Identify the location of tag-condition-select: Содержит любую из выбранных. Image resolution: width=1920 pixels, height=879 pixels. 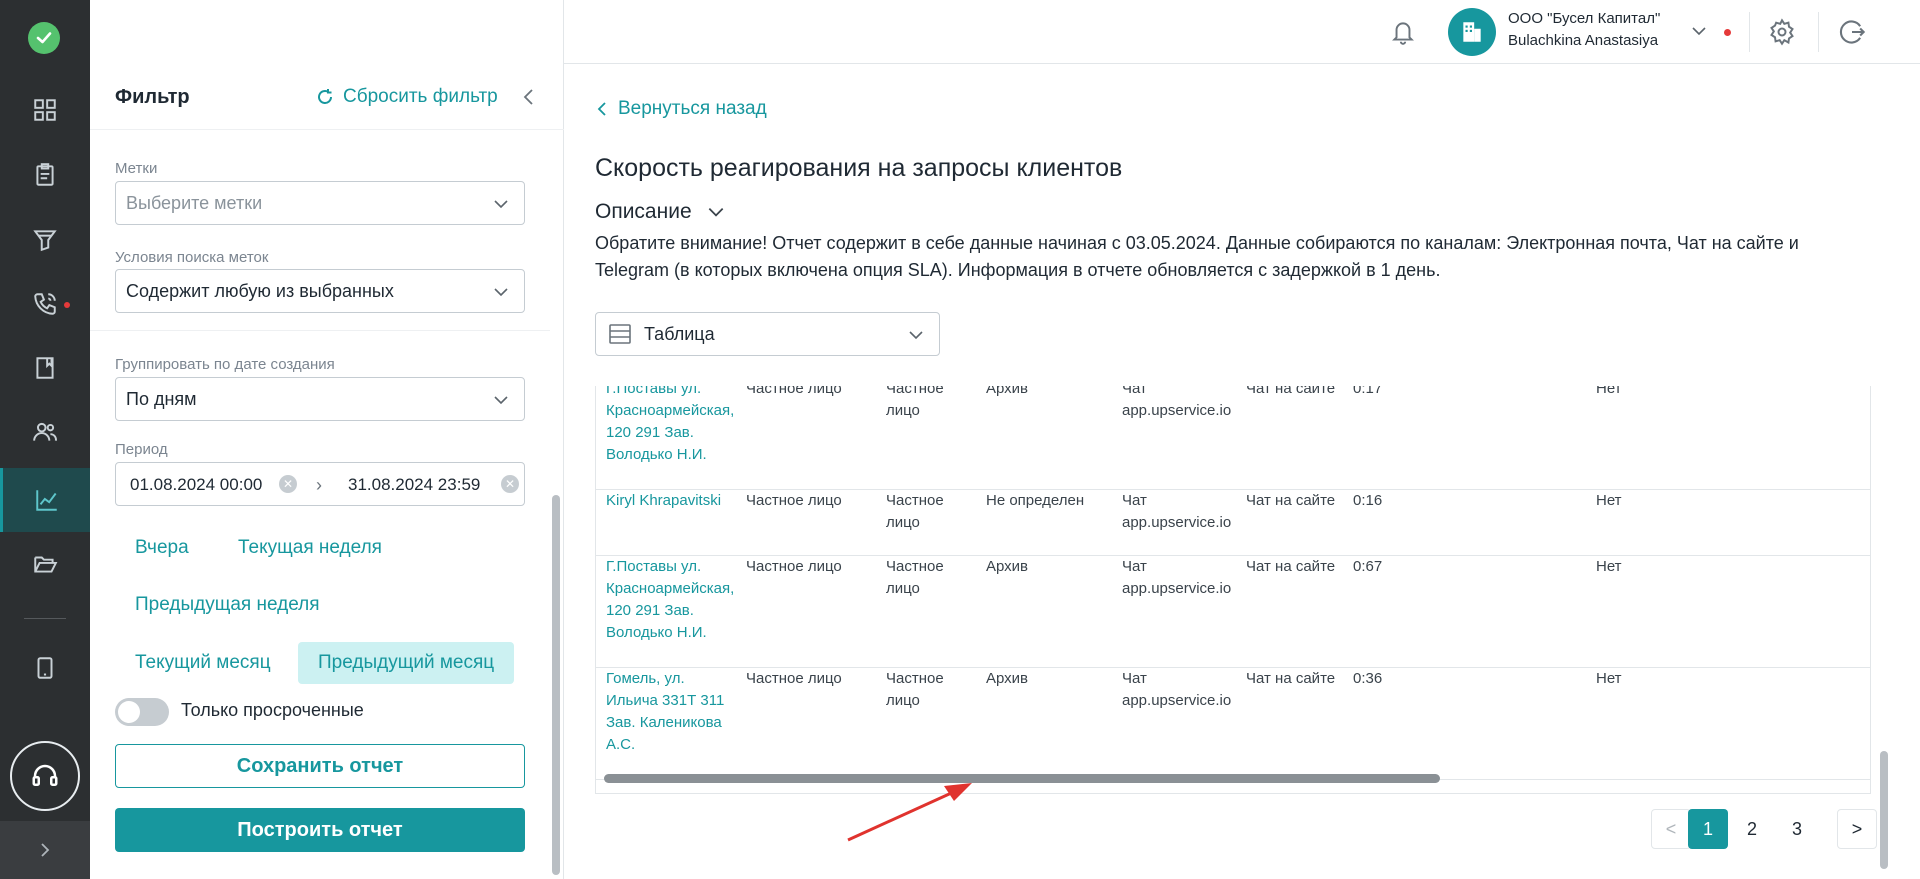
(320, 291).